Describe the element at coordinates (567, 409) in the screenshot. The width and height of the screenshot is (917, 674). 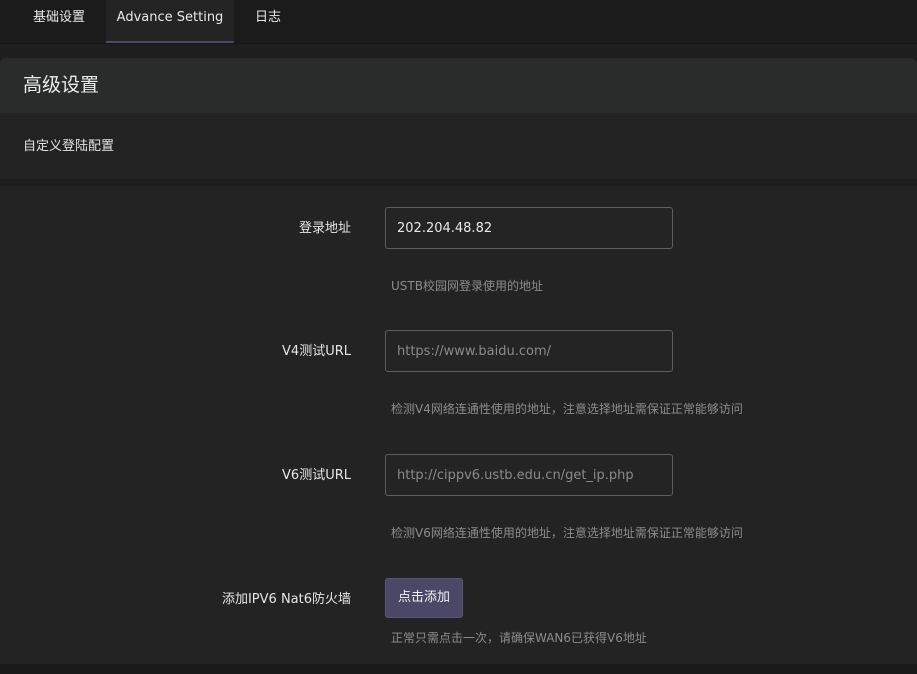
I see `v4-url-hint: 检测V4网络连通性使用的地址，注意选择地址需保证正常能够访问` at that location.